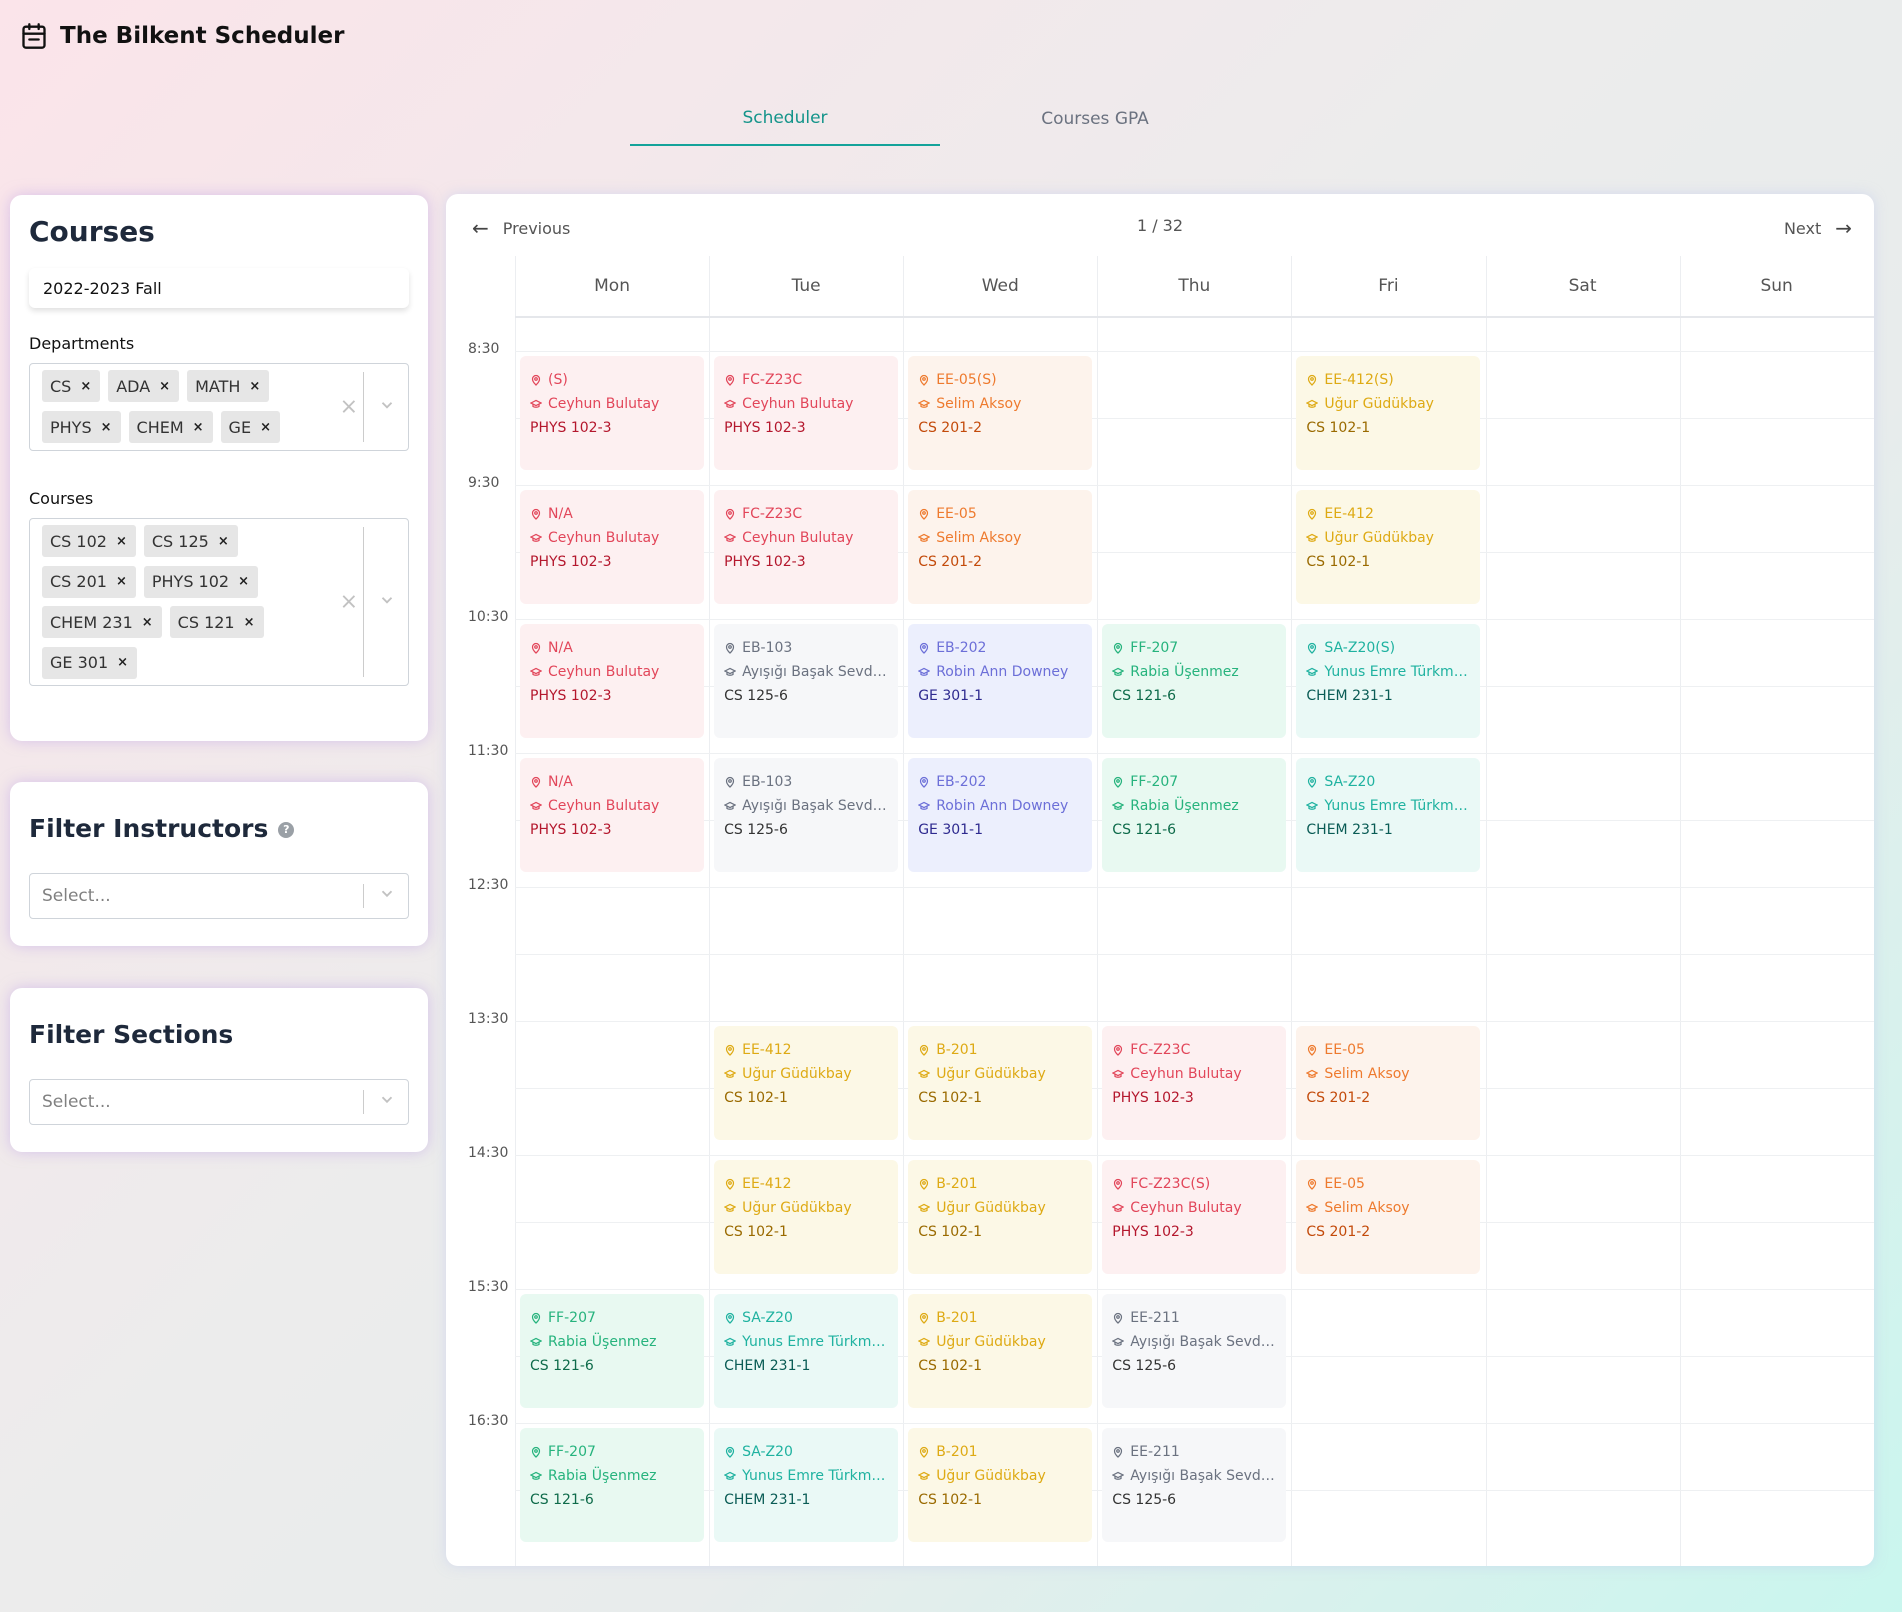  What do you see at coordinates (806, 1366) in the screenshot?
I see `event-course-code: CHEM 231-1` at bounding box center [806, 1366].